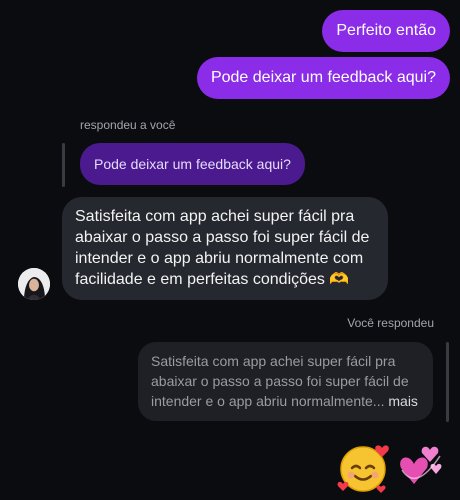 The image size is (460, 500). I want to click on you-replied-caption: Você respondeu, so click(390, 323).